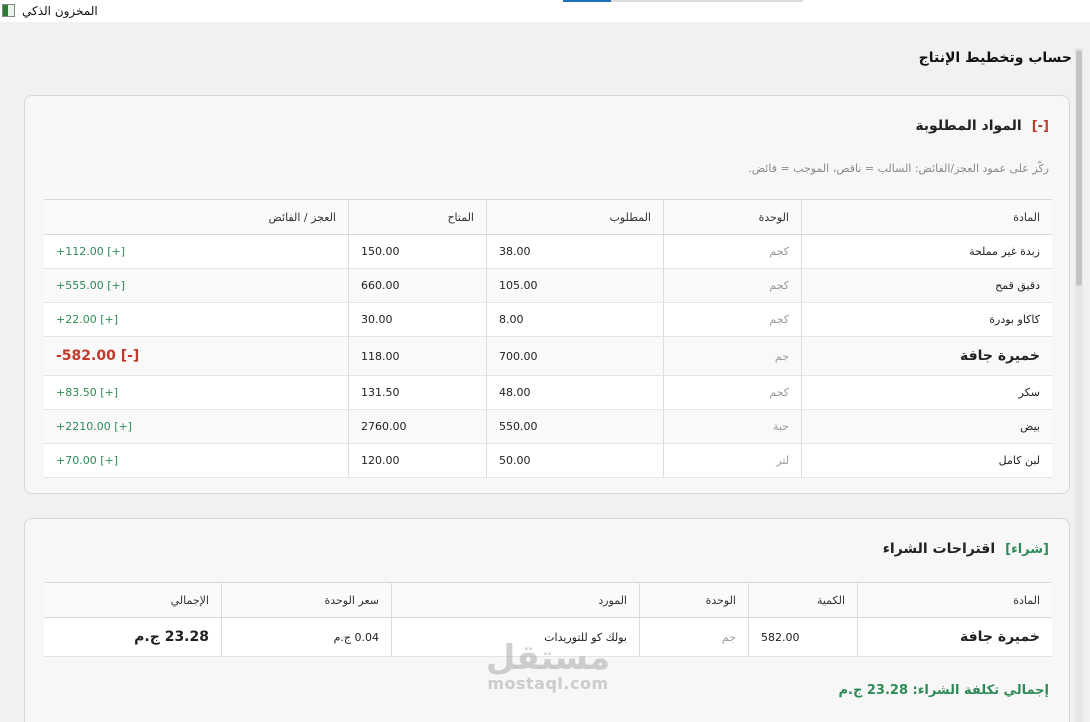  What do you see at coordinates (575, 426) in the screenshot?
I see `material-required: 550.00` at bounding box center [575, 426].